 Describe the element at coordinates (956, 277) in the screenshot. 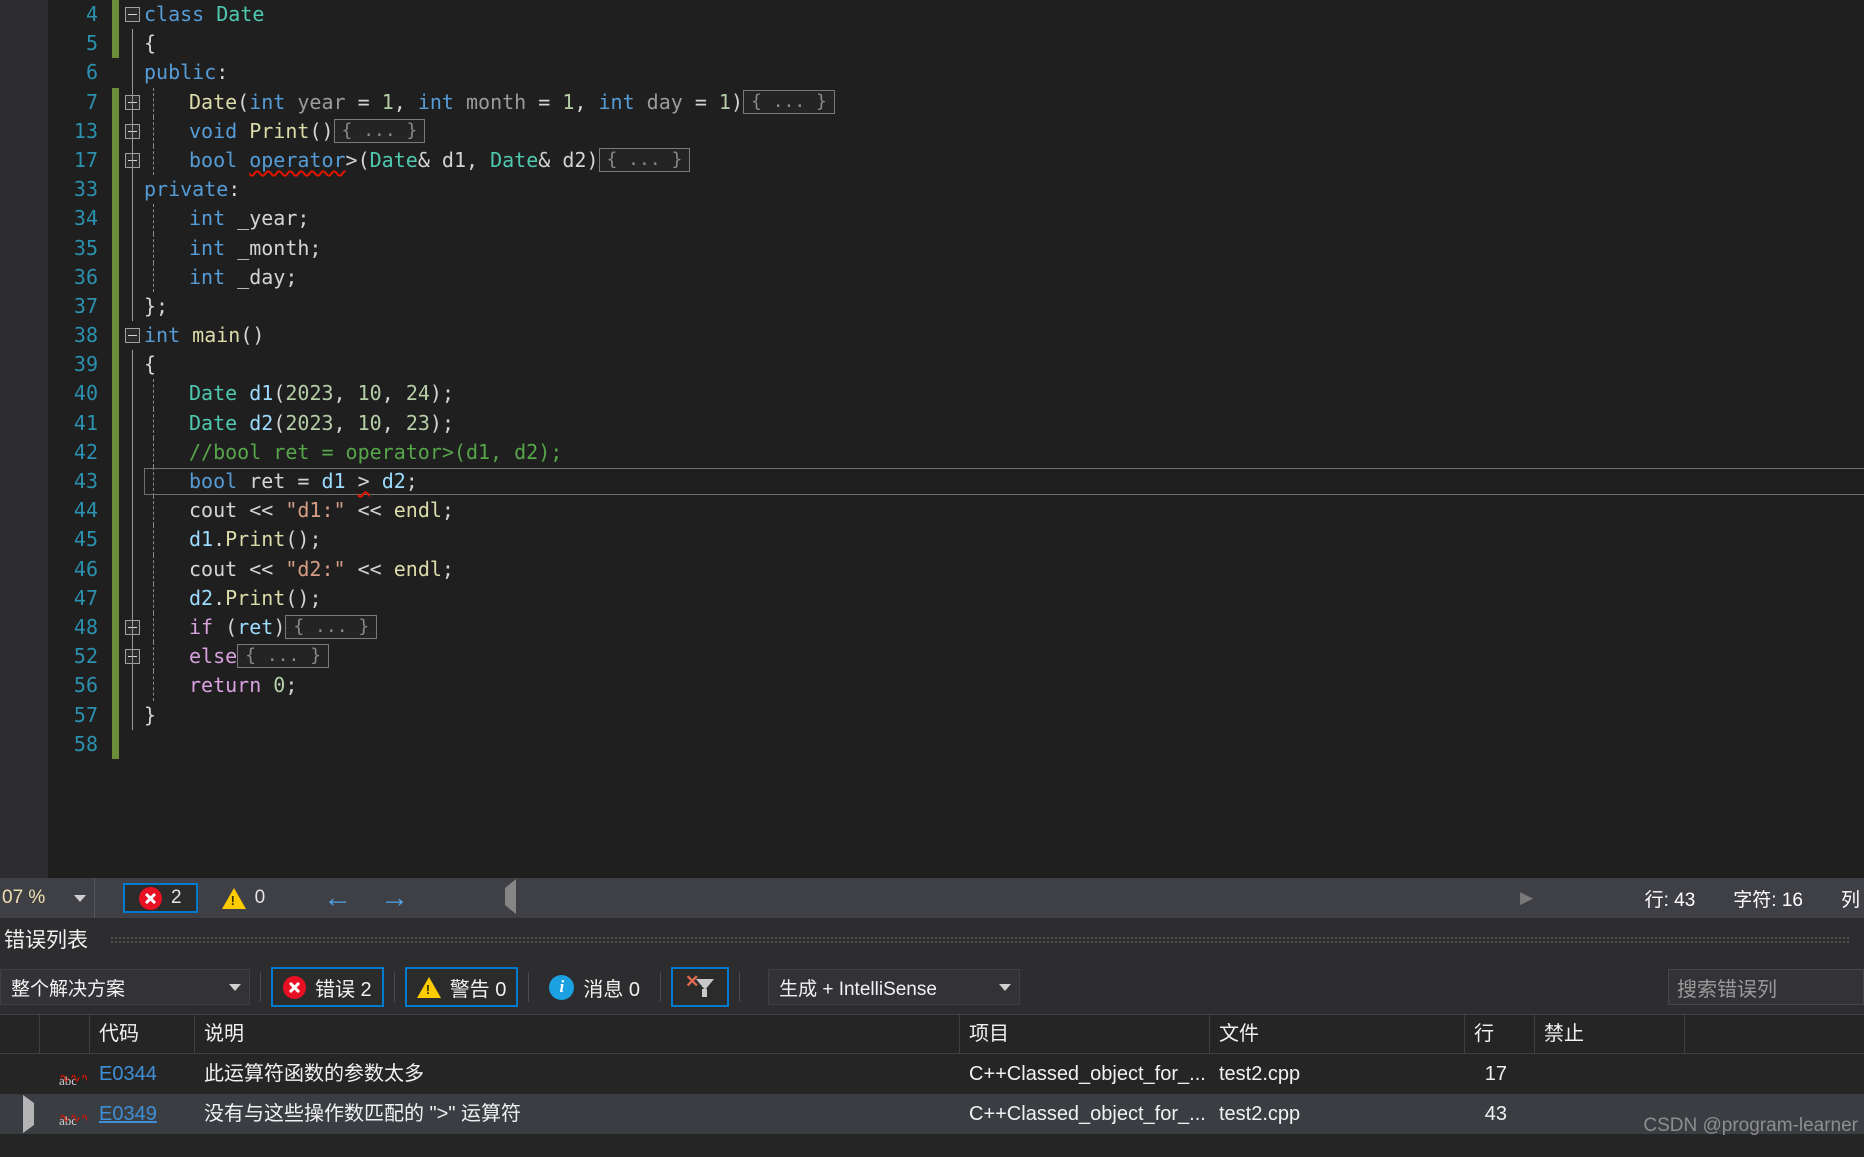

I see `code-line: 36 int _day;` at that location.